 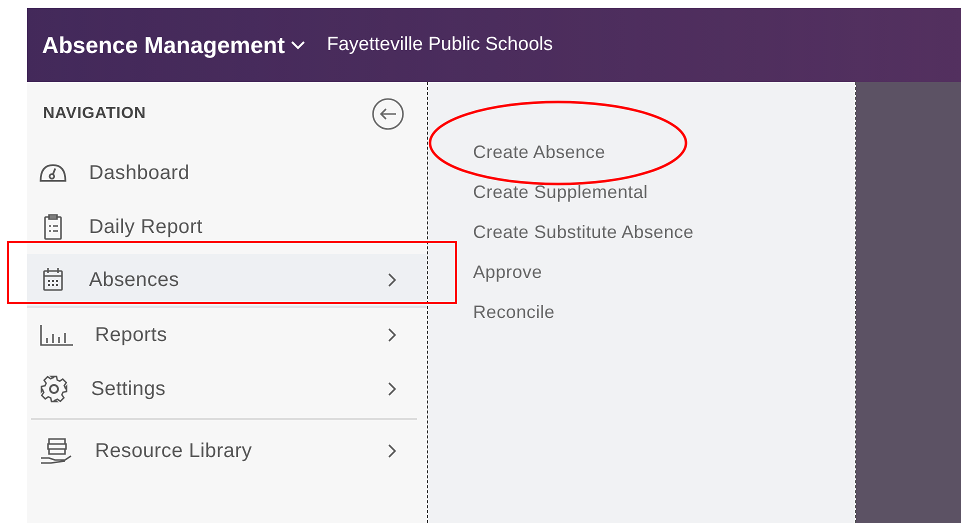 What do you see at coordinates (227, 335) in the screenshot?
I see `nav-item: Reports` at bounding box center [227, 335].